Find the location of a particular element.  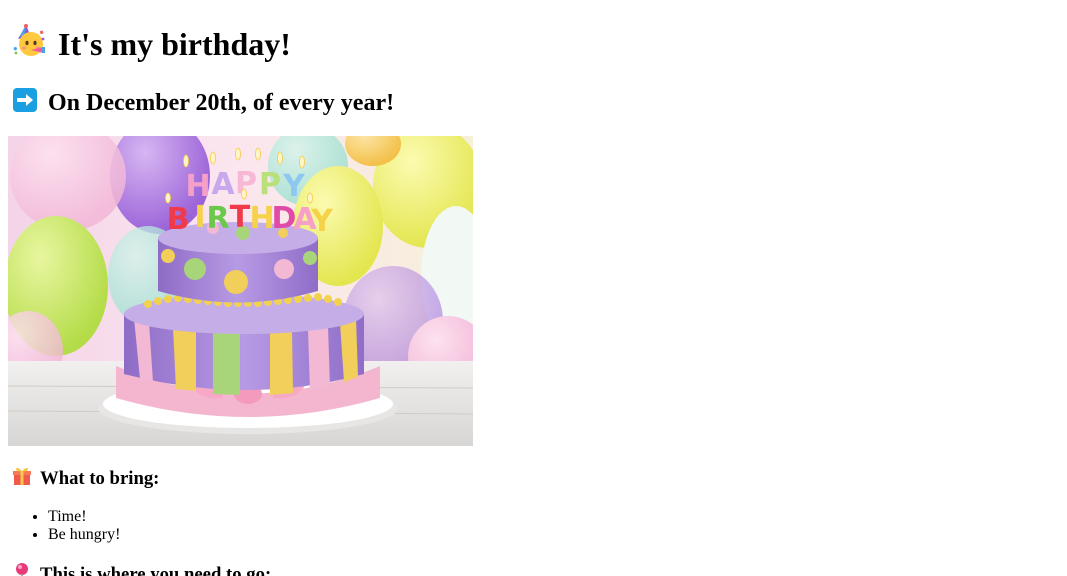

map-pin-icon is located at coordinates (22, 569).